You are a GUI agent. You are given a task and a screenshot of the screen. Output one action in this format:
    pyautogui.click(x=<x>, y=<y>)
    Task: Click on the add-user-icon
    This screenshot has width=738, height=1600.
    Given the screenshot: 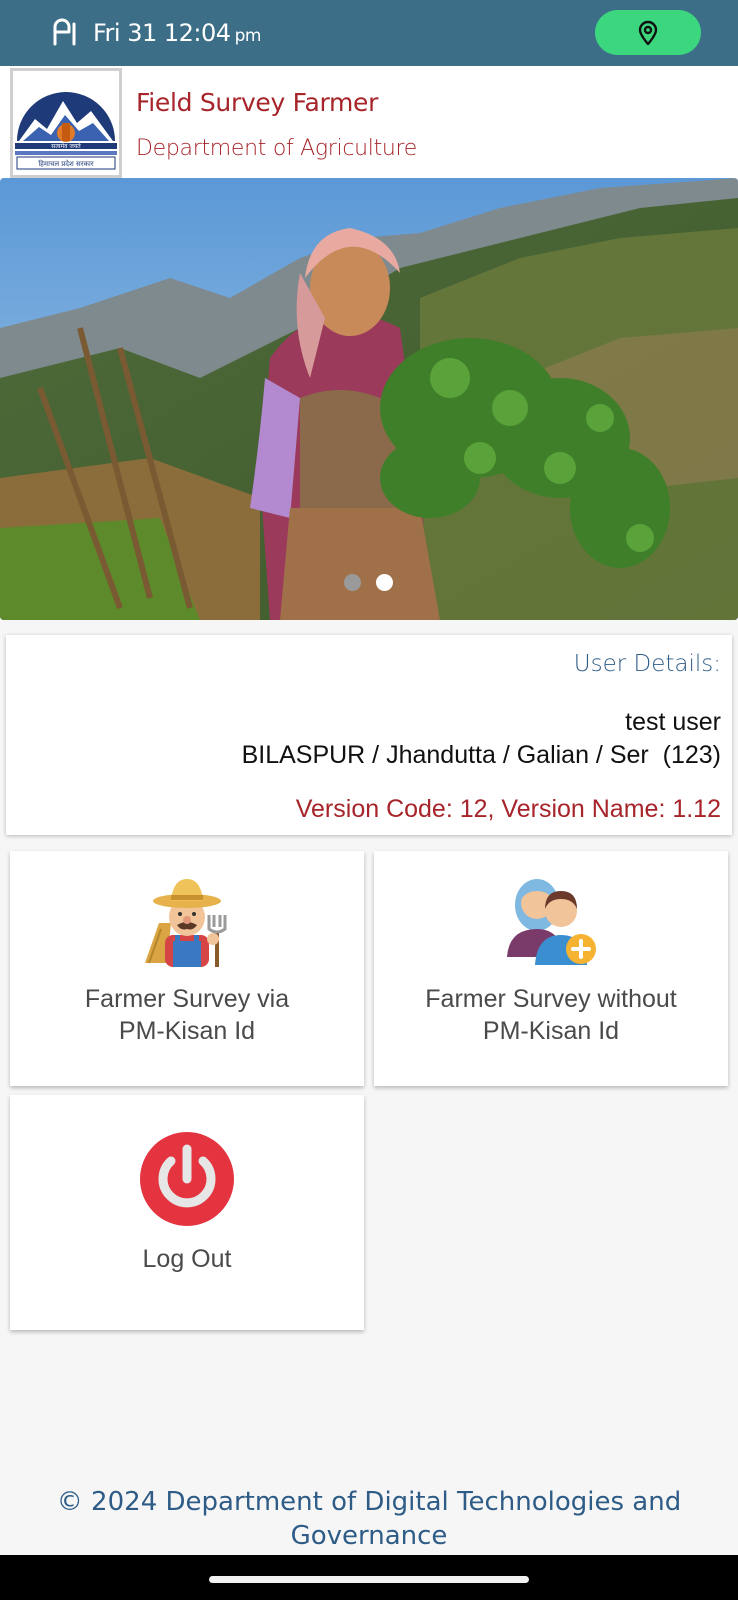 What is the action you would take?
    pyautogui.click(x=551, y=922)
    